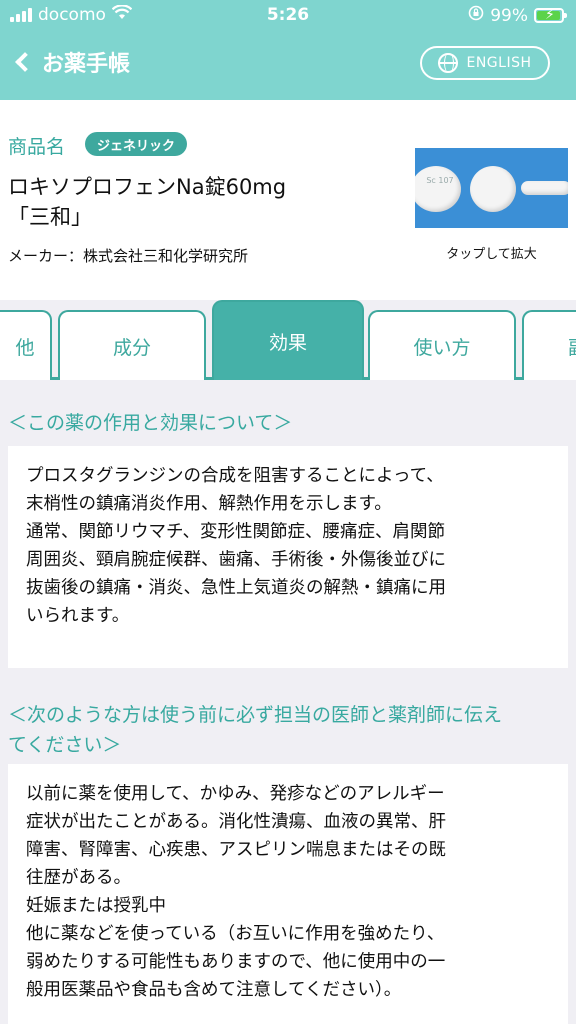 The width and height of the screenshot is (576, 1024). What do you see at coordinates (544, 188) in the screenshot?
I see `pill-side` at bounding box center [544, 188].